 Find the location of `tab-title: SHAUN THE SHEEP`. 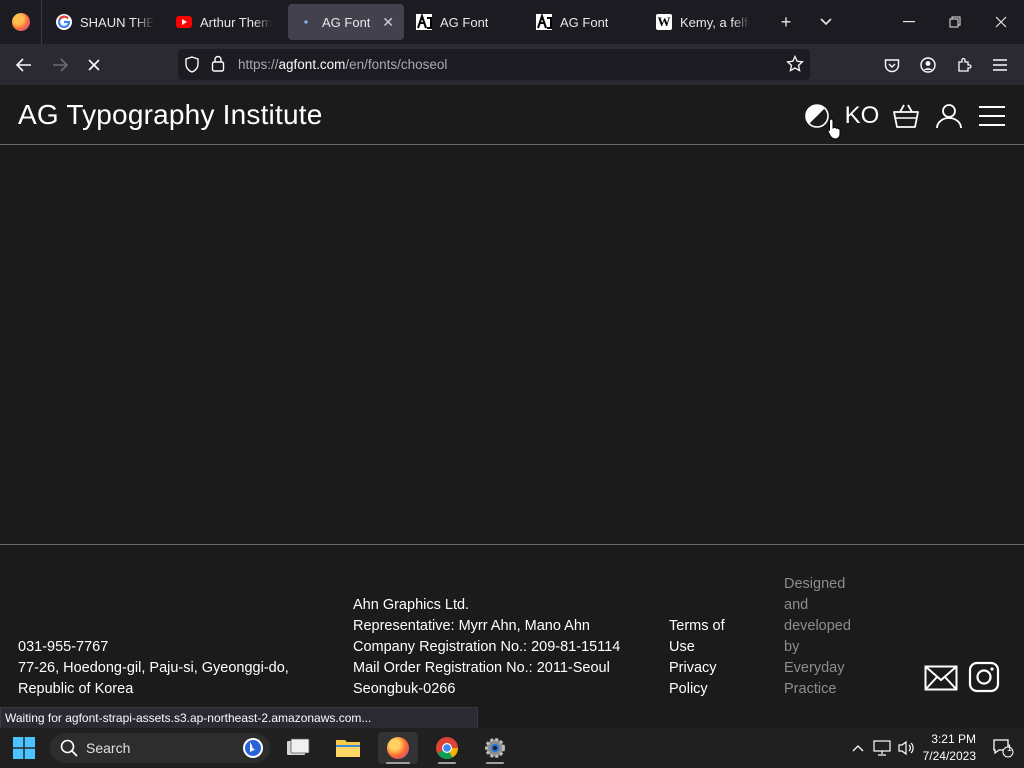

tab-title: SHAUN THE SHEEP is located at coordinates (117, 22).